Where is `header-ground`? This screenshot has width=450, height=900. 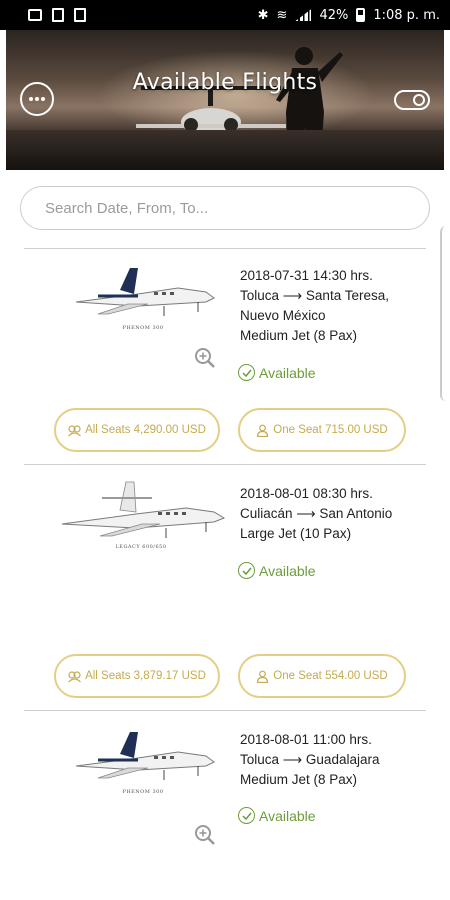
header-ground is located at coordinates (225, 150).